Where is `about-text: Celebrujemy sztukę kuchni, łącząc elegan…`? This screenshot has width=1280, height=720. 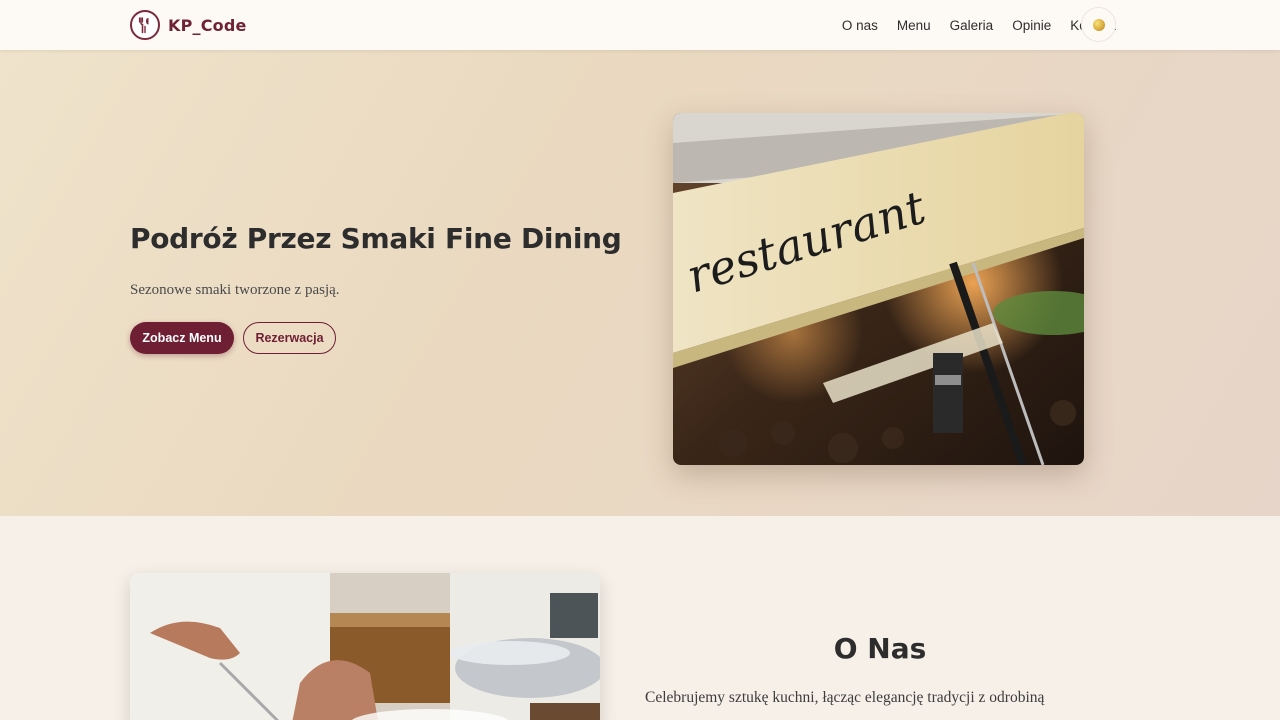 about-text: Celebrujemy sztukę kuchni, łącząc elegan… is located at coordinates (845, 697).